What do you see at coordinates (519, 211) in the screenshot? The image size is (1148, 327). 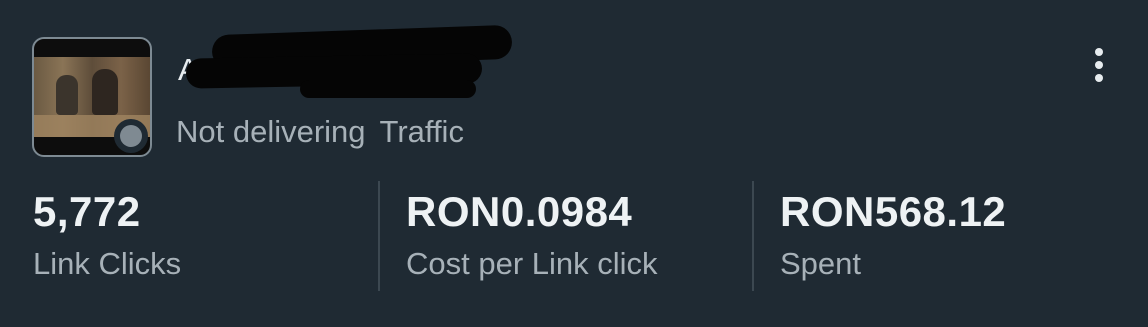 I see `metric-value: RON0.0984` at bounding box center [519, 211].